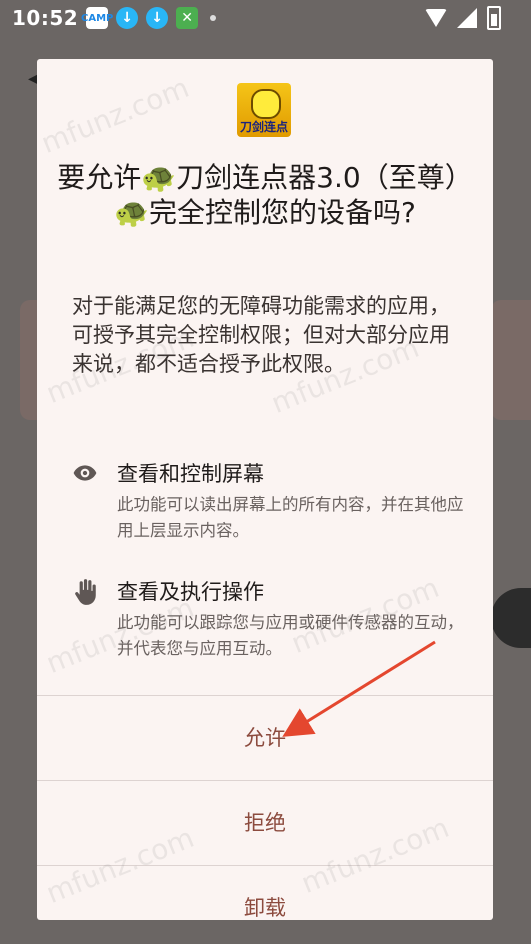  I want to click on signal-icon, so click(467, 18).